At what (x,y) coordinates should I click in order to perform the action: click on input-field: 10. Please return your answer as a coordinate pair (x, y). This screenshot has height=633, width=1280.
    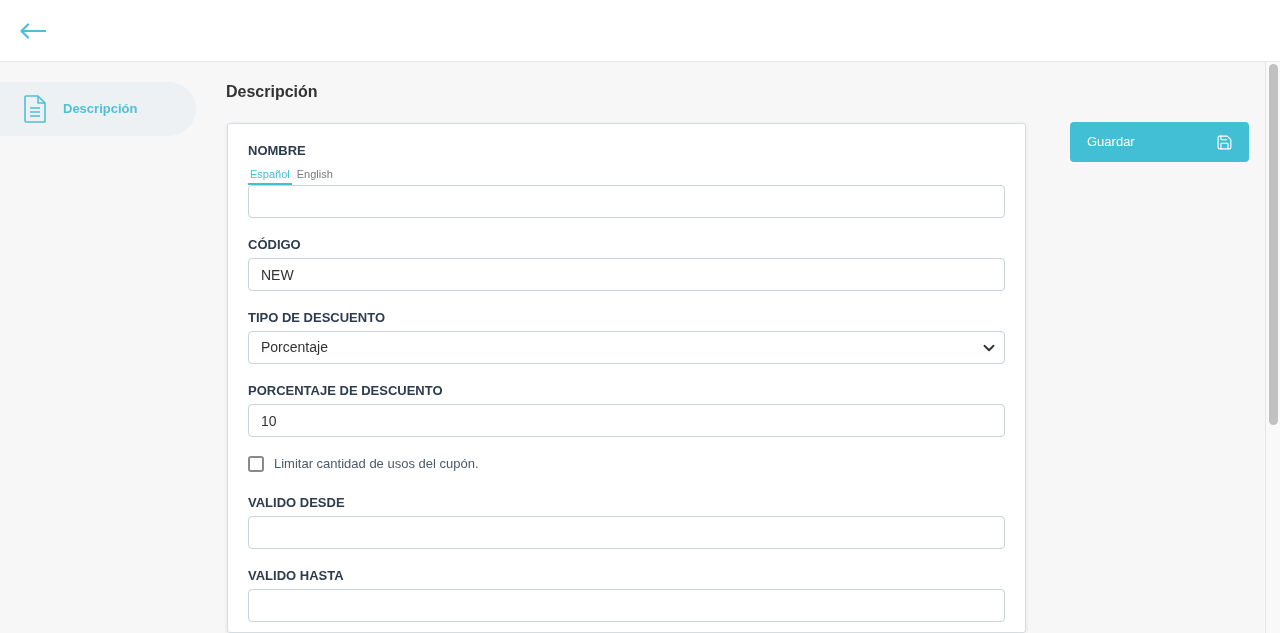
    Looking at the image, I should click on (626, 420).